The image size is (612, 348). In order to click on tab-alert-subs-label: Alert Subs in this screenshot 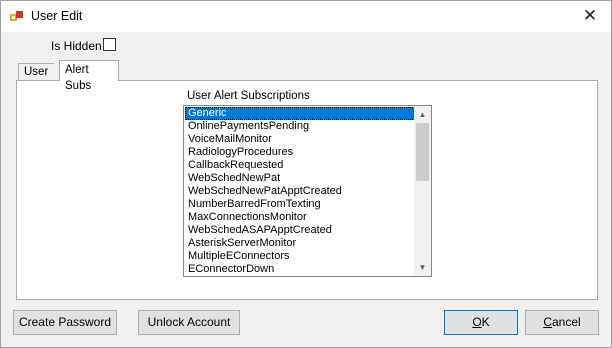, I will do `click(78, 78)`.